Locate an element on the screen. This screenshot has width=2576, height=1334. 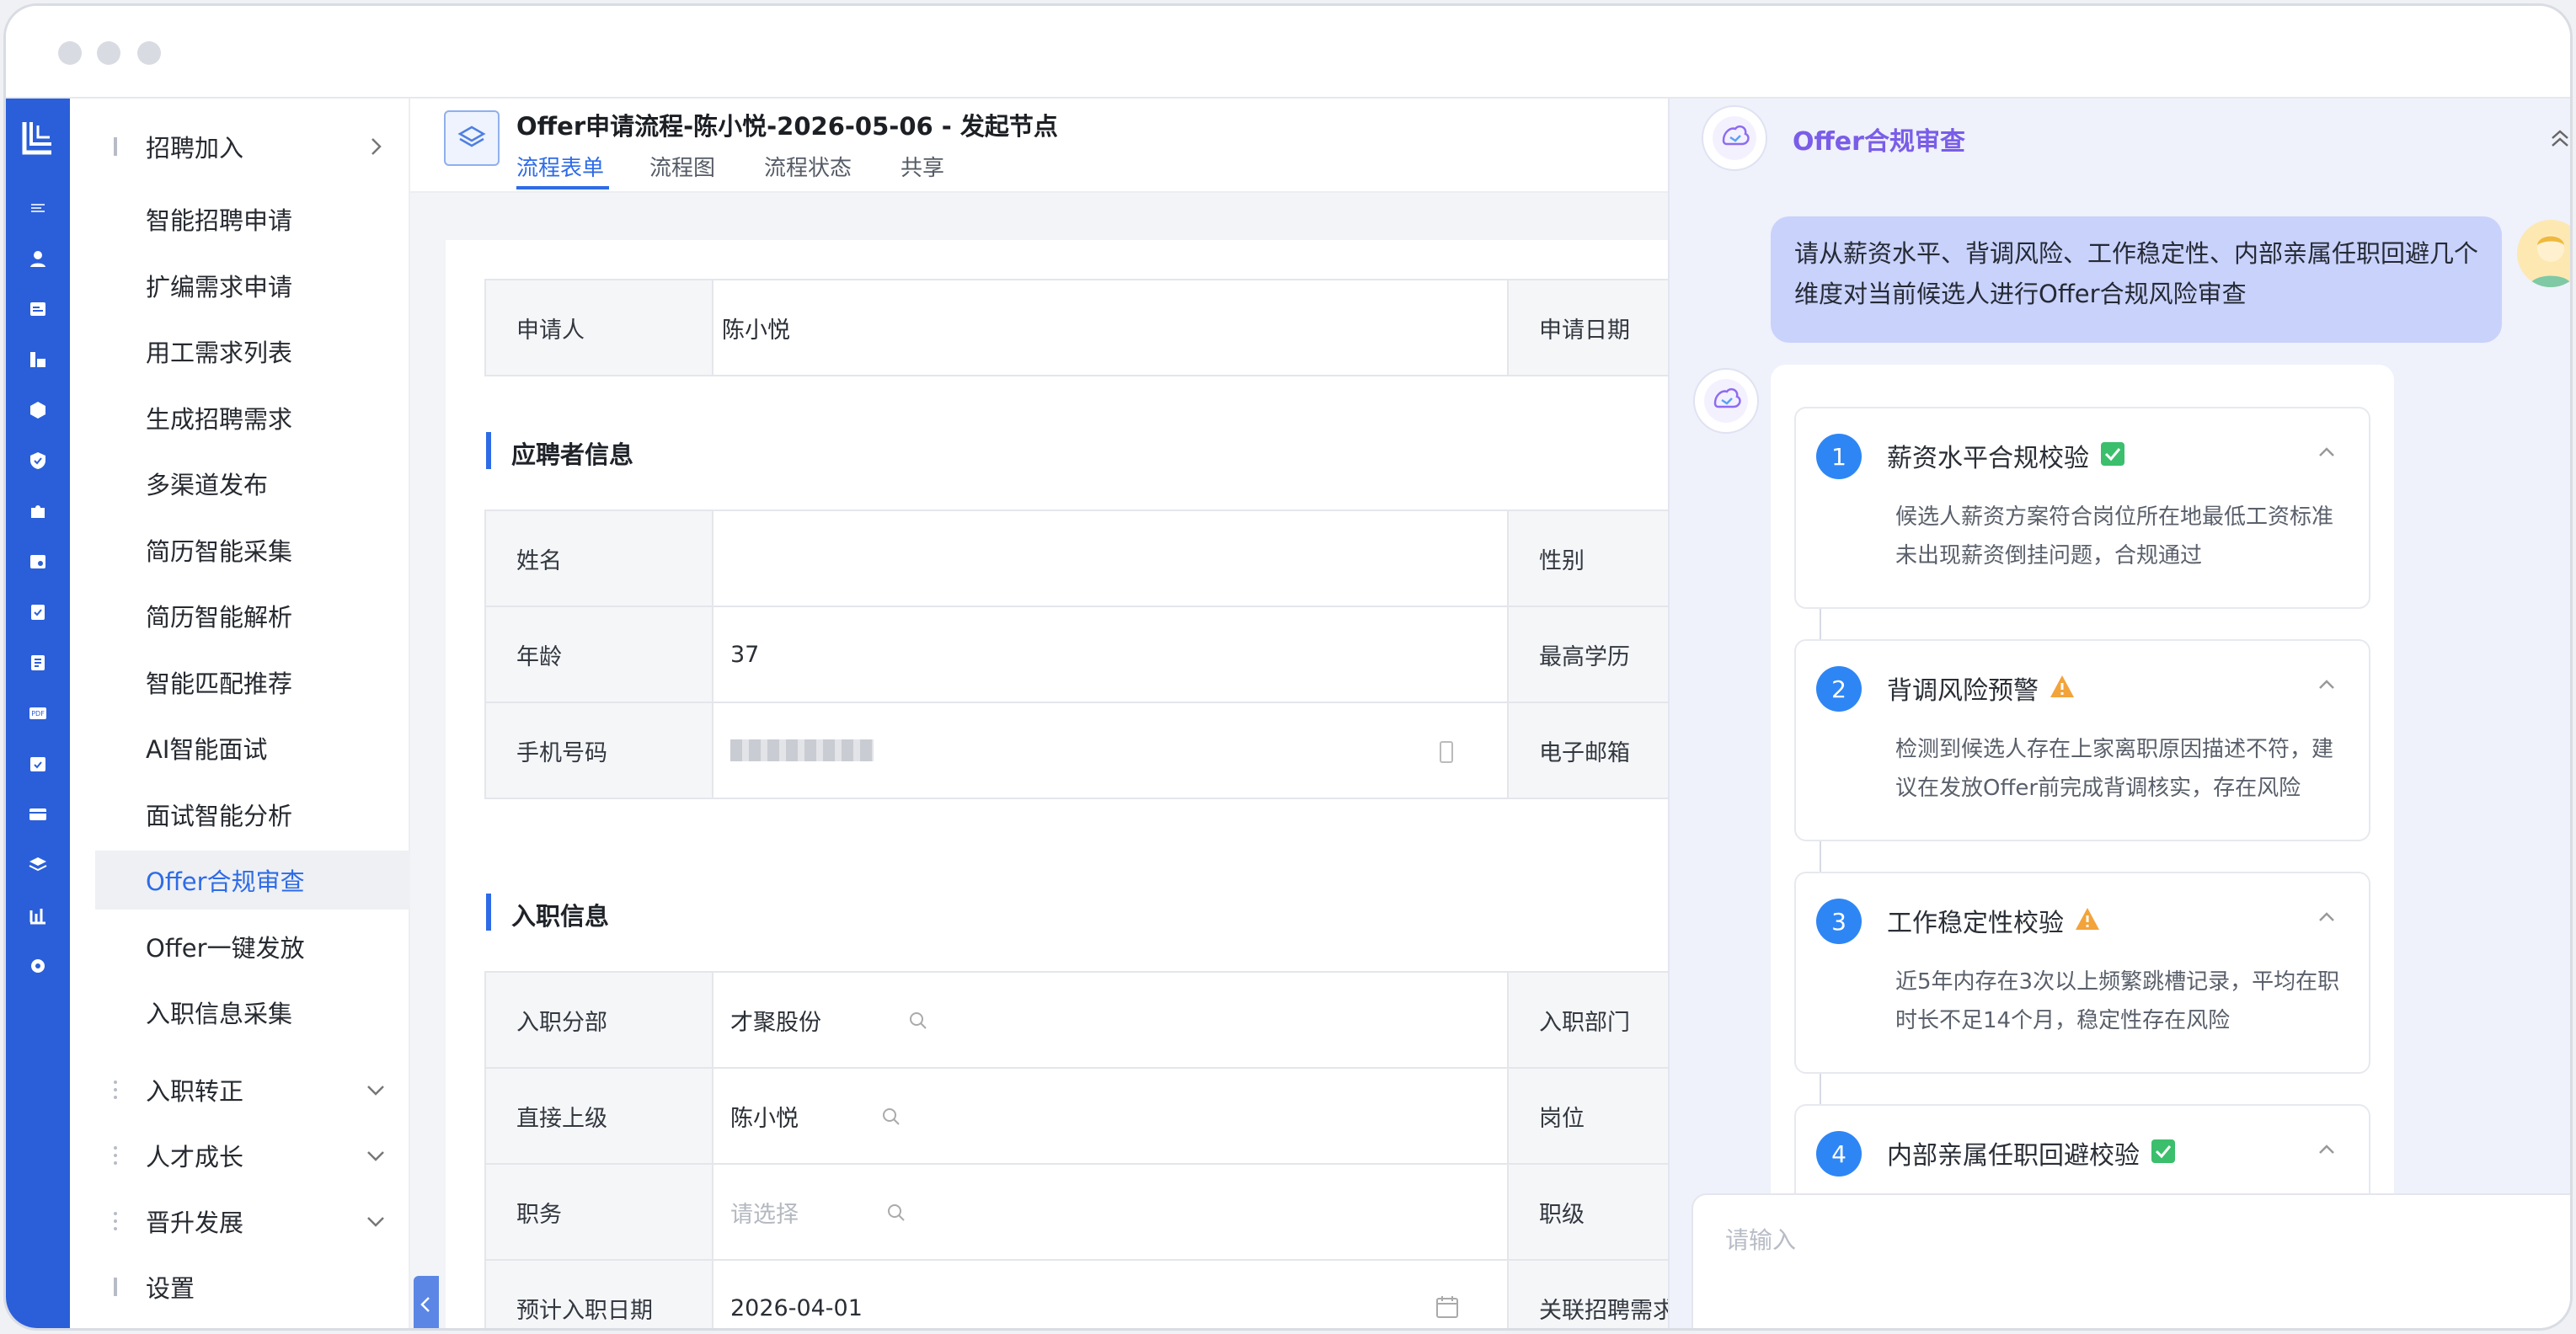
sidebar-item: Offer一键发放 is located at coordinates (252, 946).